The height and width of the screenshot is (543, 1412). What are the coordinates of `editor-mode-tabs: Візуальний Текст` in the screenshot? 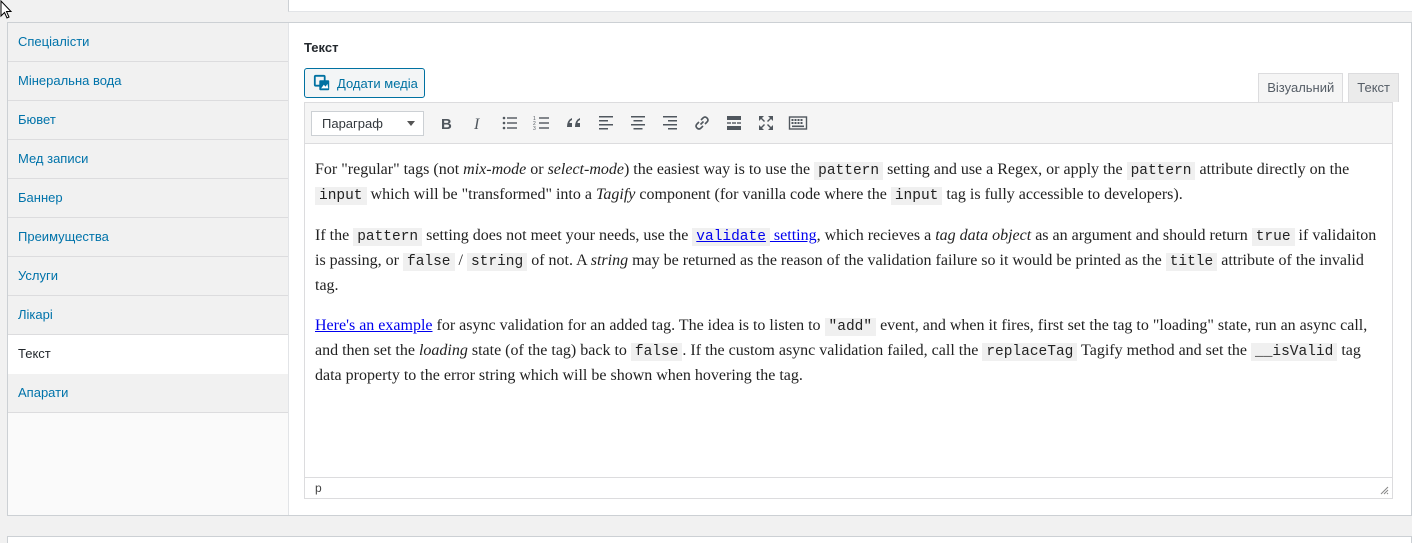 It's located at (1328, 87).